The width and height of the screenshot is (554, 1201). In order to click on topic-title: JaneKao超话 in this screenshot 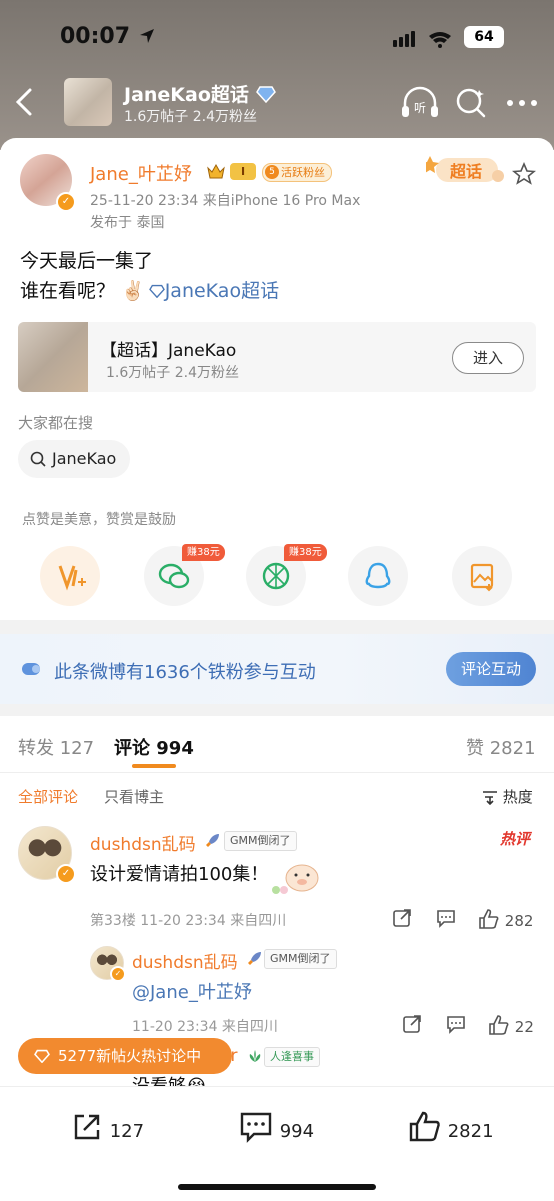, I will do `click(200, 93)`.